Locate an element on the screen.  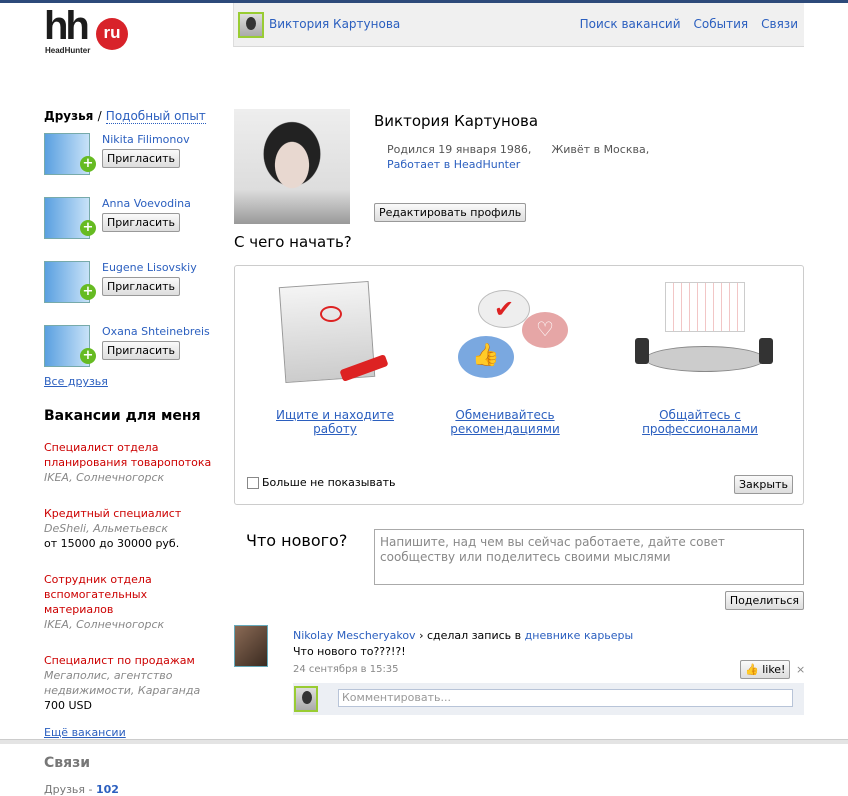
nav-events: События is located at coordinates (721, 24).